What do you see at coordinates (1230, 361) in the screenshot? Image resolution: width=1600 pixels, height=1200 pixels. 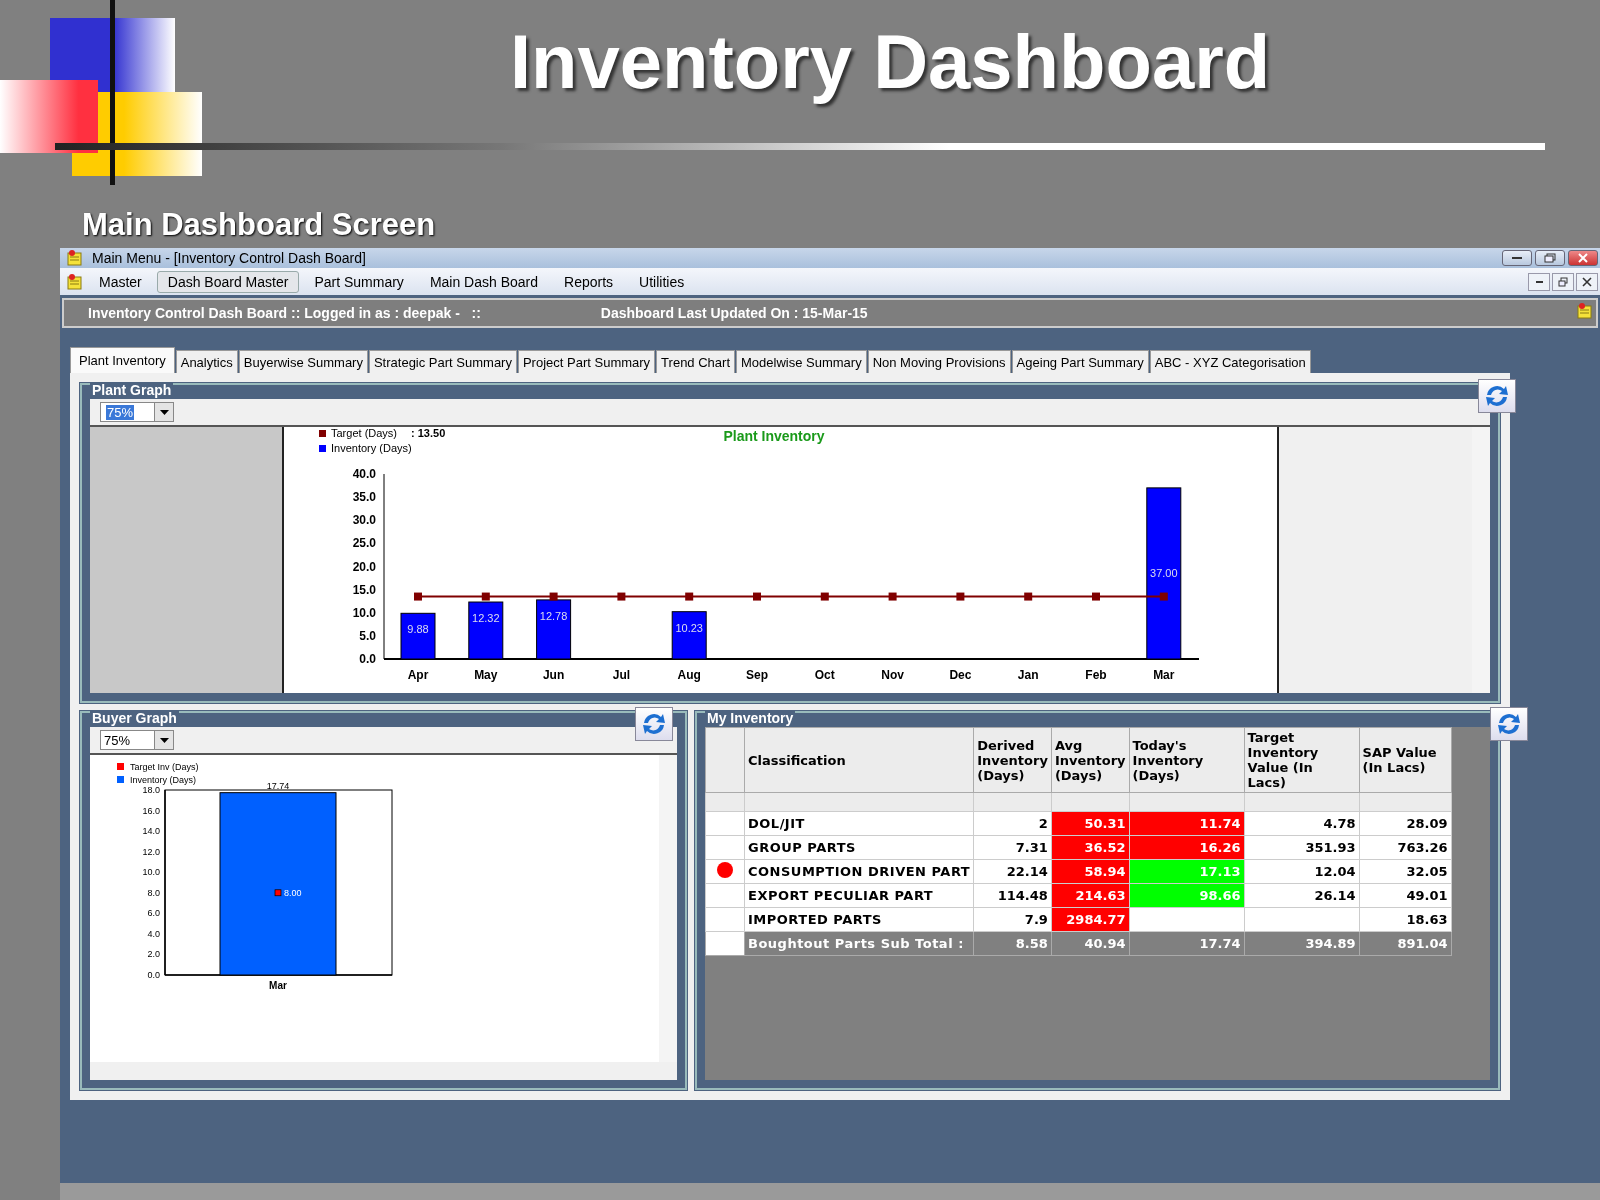 I see `tab: ABC - XYZ Categorisation` at bounding box center [1230, 361].